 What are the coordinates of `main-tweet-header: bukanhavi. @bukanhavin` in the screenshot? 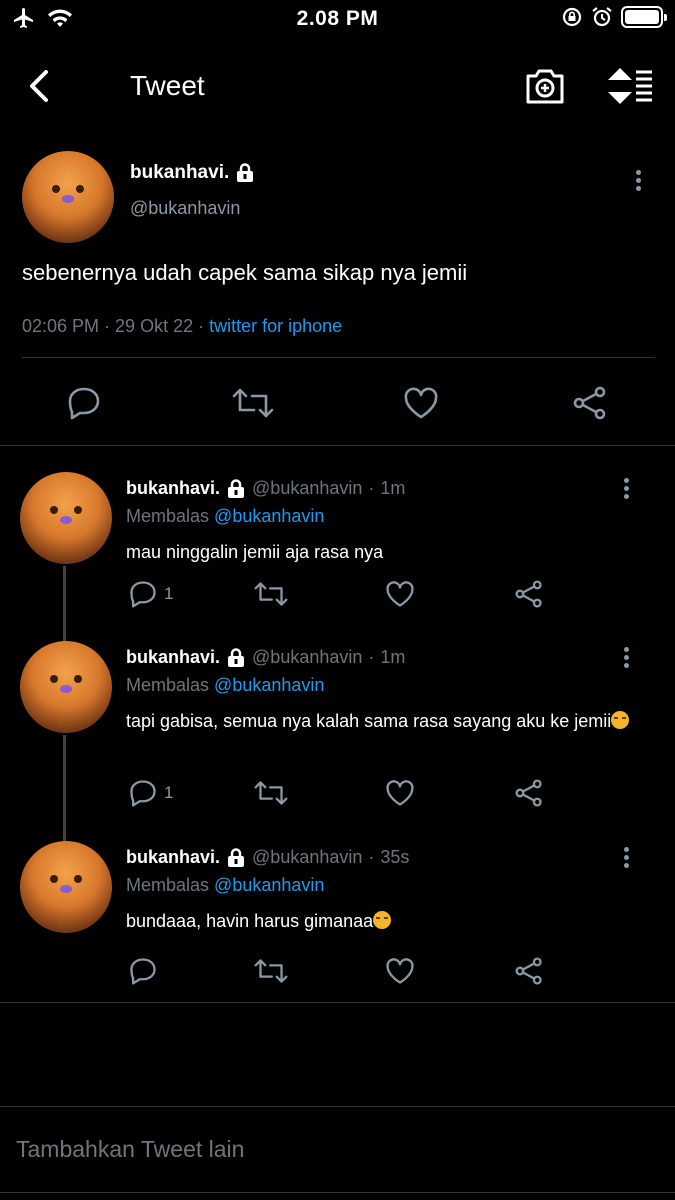 It's located at (342, 198).